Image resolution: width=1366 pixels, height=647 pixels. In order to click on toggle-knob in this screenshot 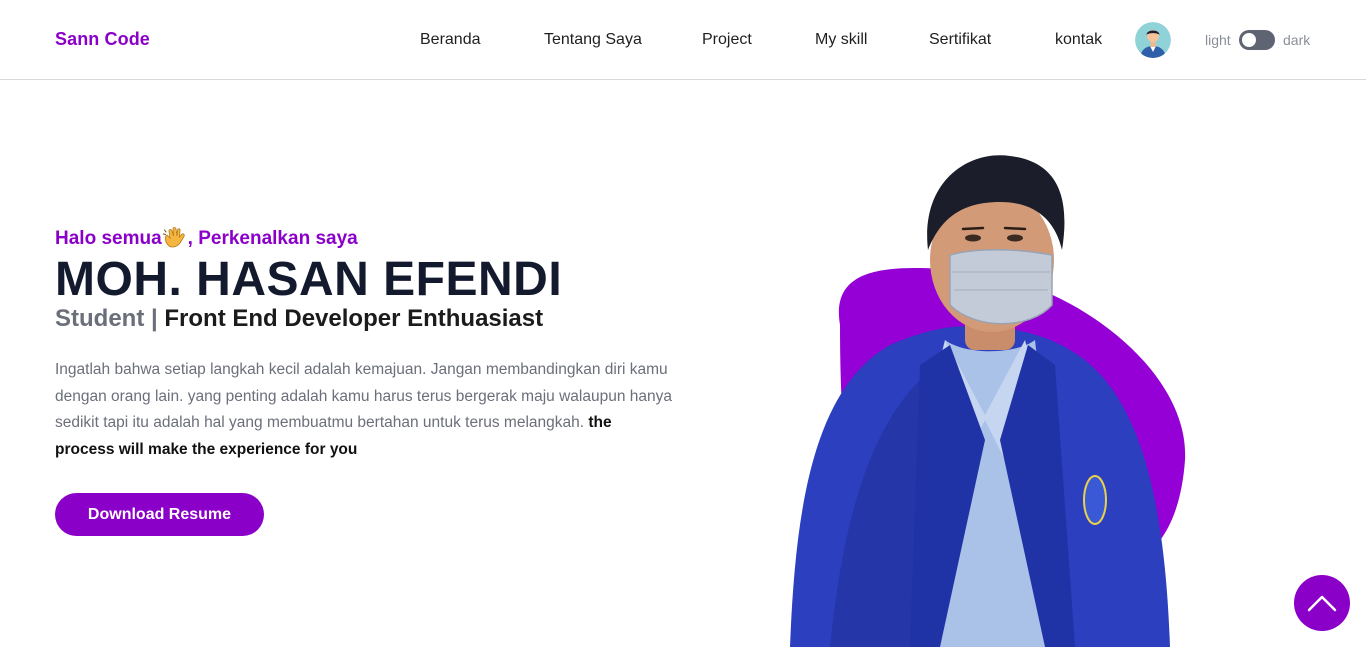, I will do `click(1249, 40)`.